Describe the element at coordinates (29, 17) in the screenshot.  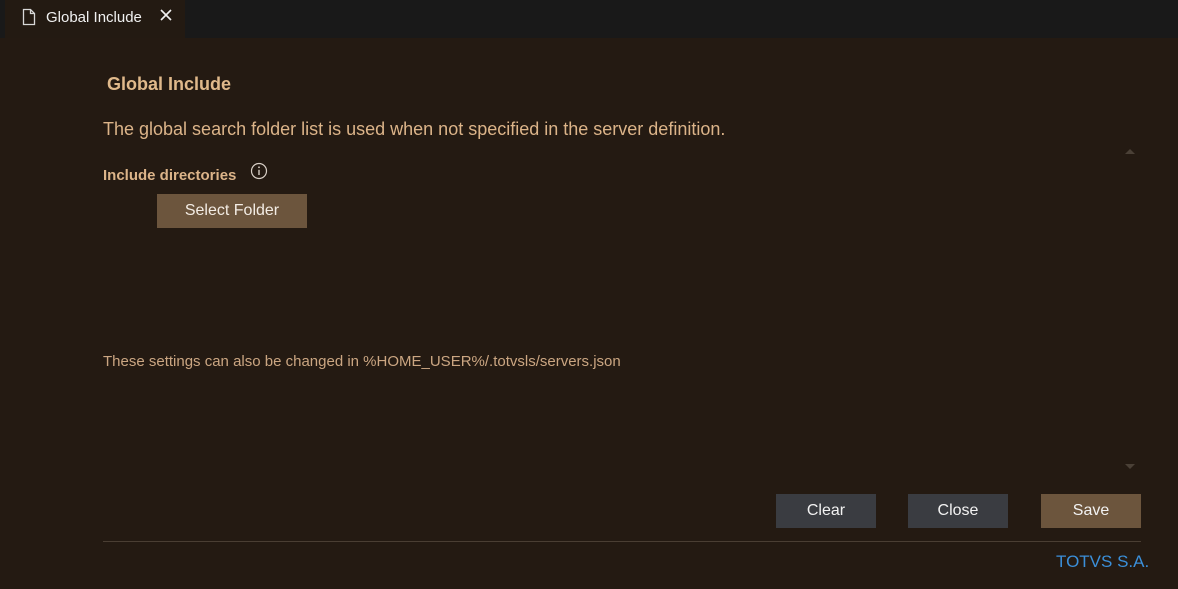
I see `file-icon` at that location.